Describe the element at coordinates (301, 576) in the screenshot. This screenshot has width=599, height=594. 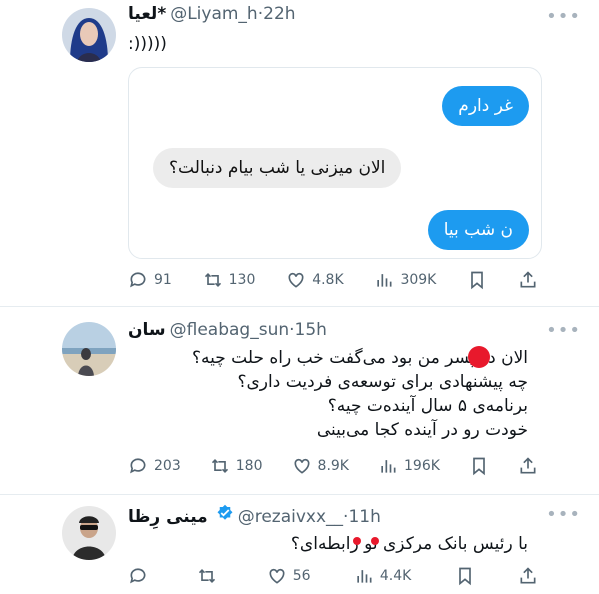
I see `like-count: 56` at that location.